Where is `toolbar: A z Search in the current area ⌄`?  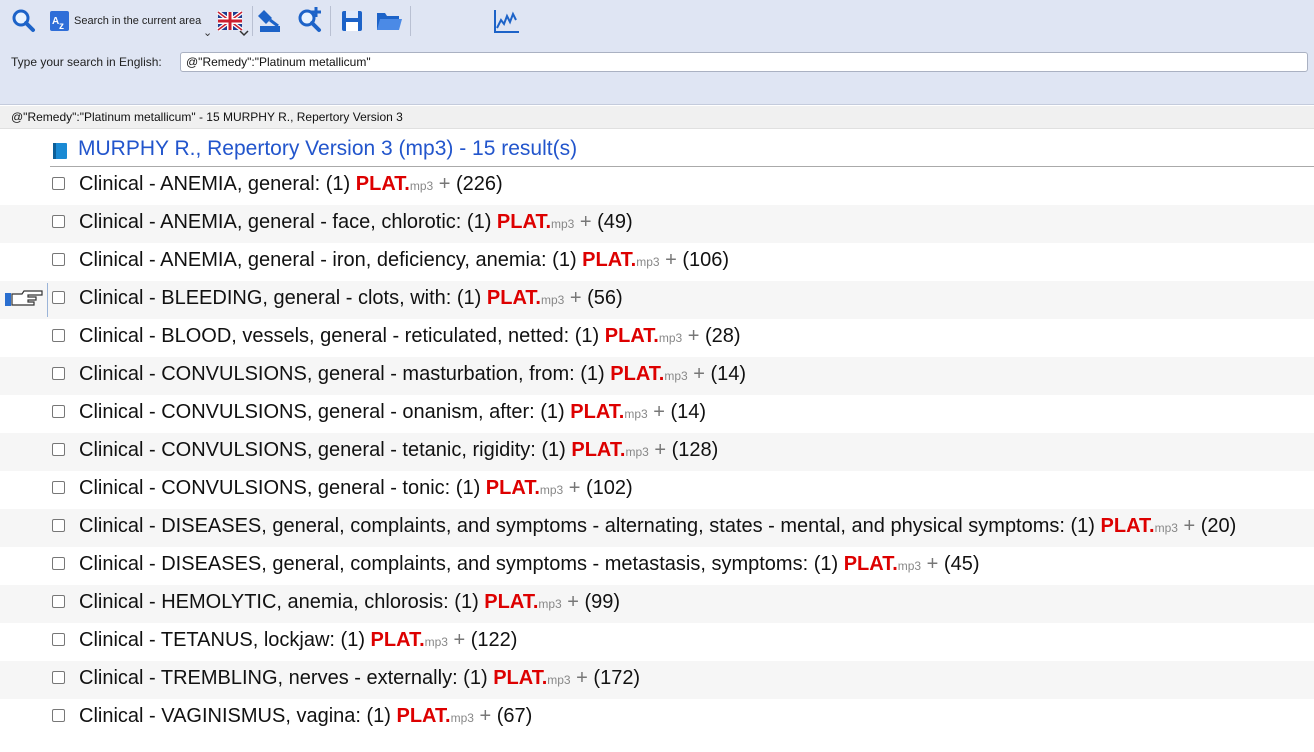 toolbar: A z Search in the current area ⌄ is located at coordinates (657, 22).